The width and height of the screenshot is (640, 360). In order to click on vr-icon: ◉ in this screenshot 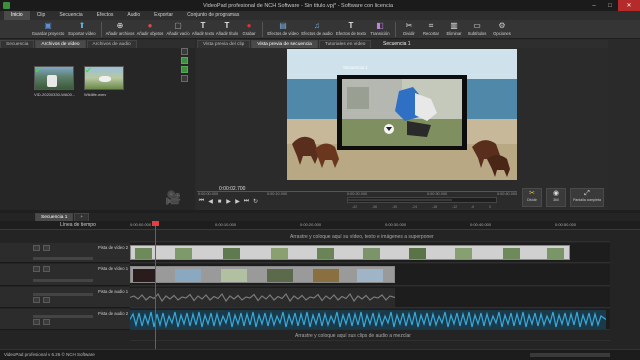, I will do `click(556, 193)`.